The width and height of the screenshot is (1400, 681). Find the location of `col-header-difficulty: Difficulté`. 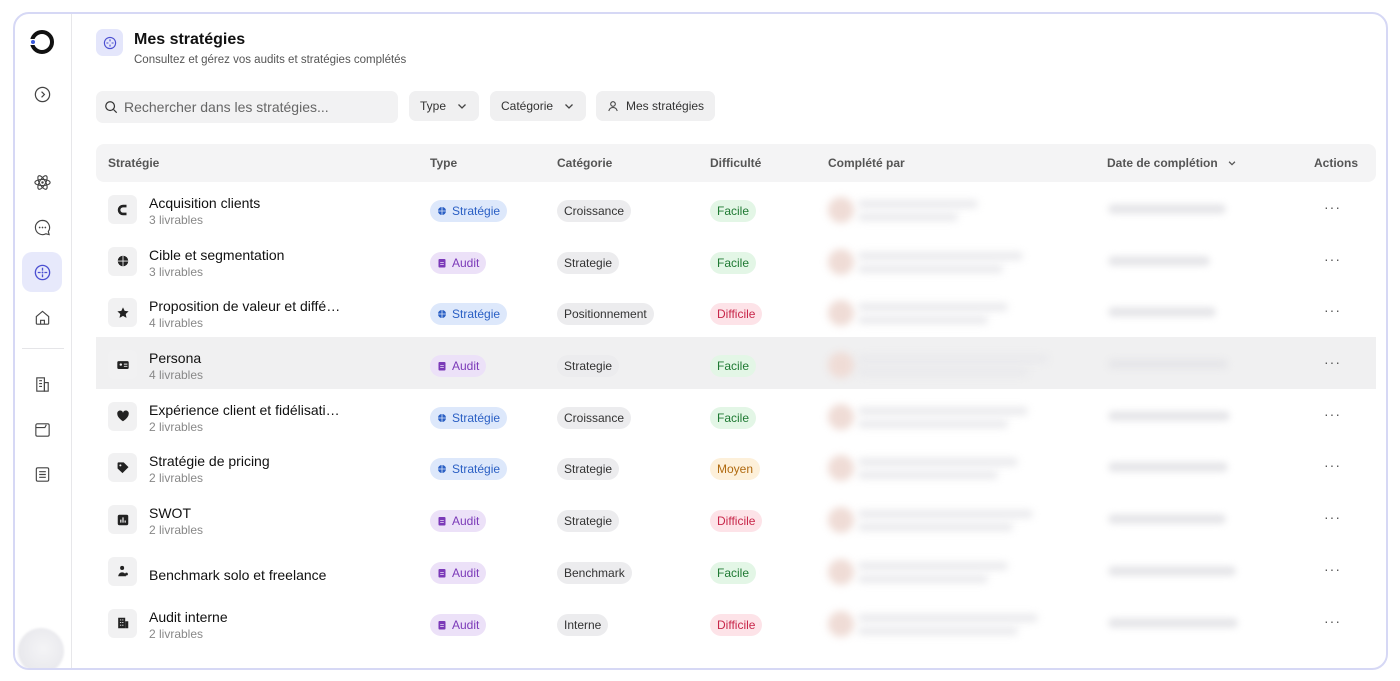

col-header-difficulty: Difficulté is located at coordinates (735, 163).